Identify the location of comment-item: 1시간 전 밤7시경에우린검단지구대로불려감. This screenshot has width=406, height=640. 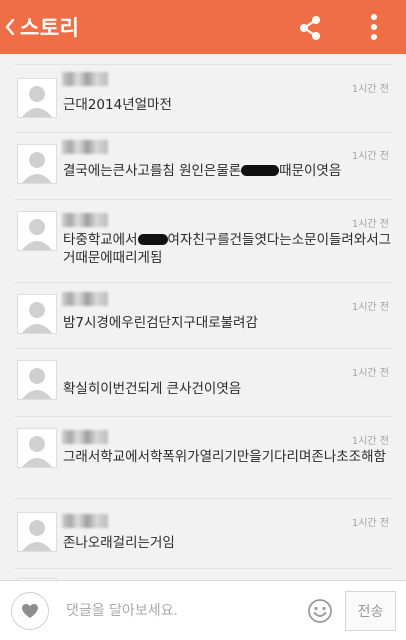
(203, 312).